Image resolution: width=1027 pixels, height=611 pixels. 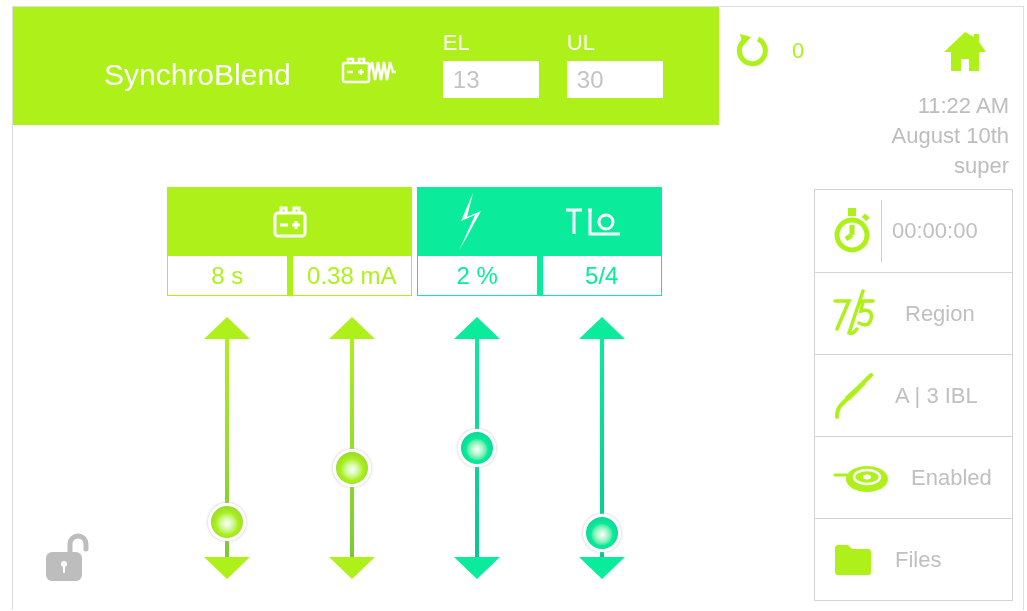 What do you see at coordinates (799, 51) in the screenshot?
I see `counter-value: 0` at bounding box center [799, 51].